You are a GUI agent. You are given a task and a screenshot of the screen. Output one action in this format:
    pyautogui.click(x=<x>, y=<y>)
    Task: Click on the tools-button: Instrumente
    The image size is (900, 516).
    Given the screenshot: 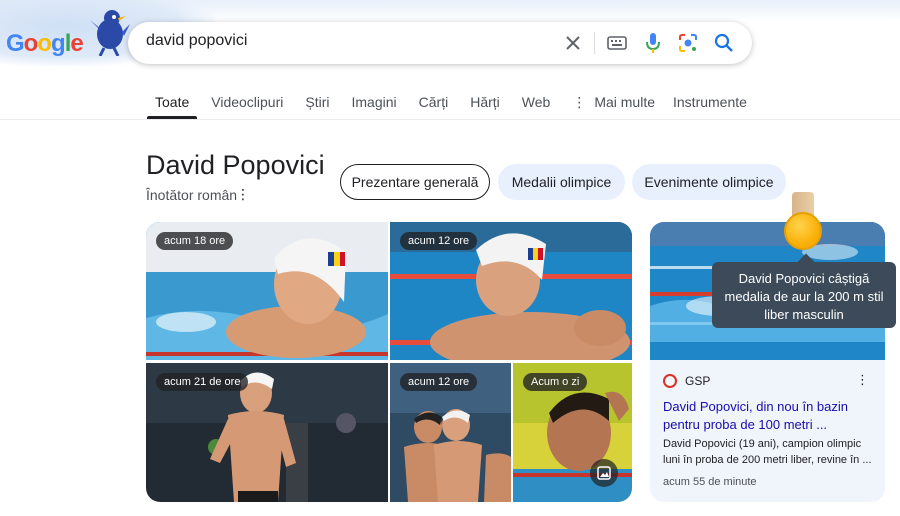 What is the action you would take?
    pyautogui.click(x=710, y=102)
    